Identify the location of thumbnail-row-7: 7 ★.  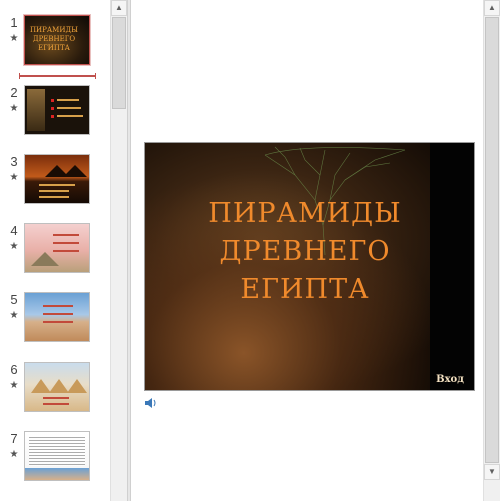
(55, 461).